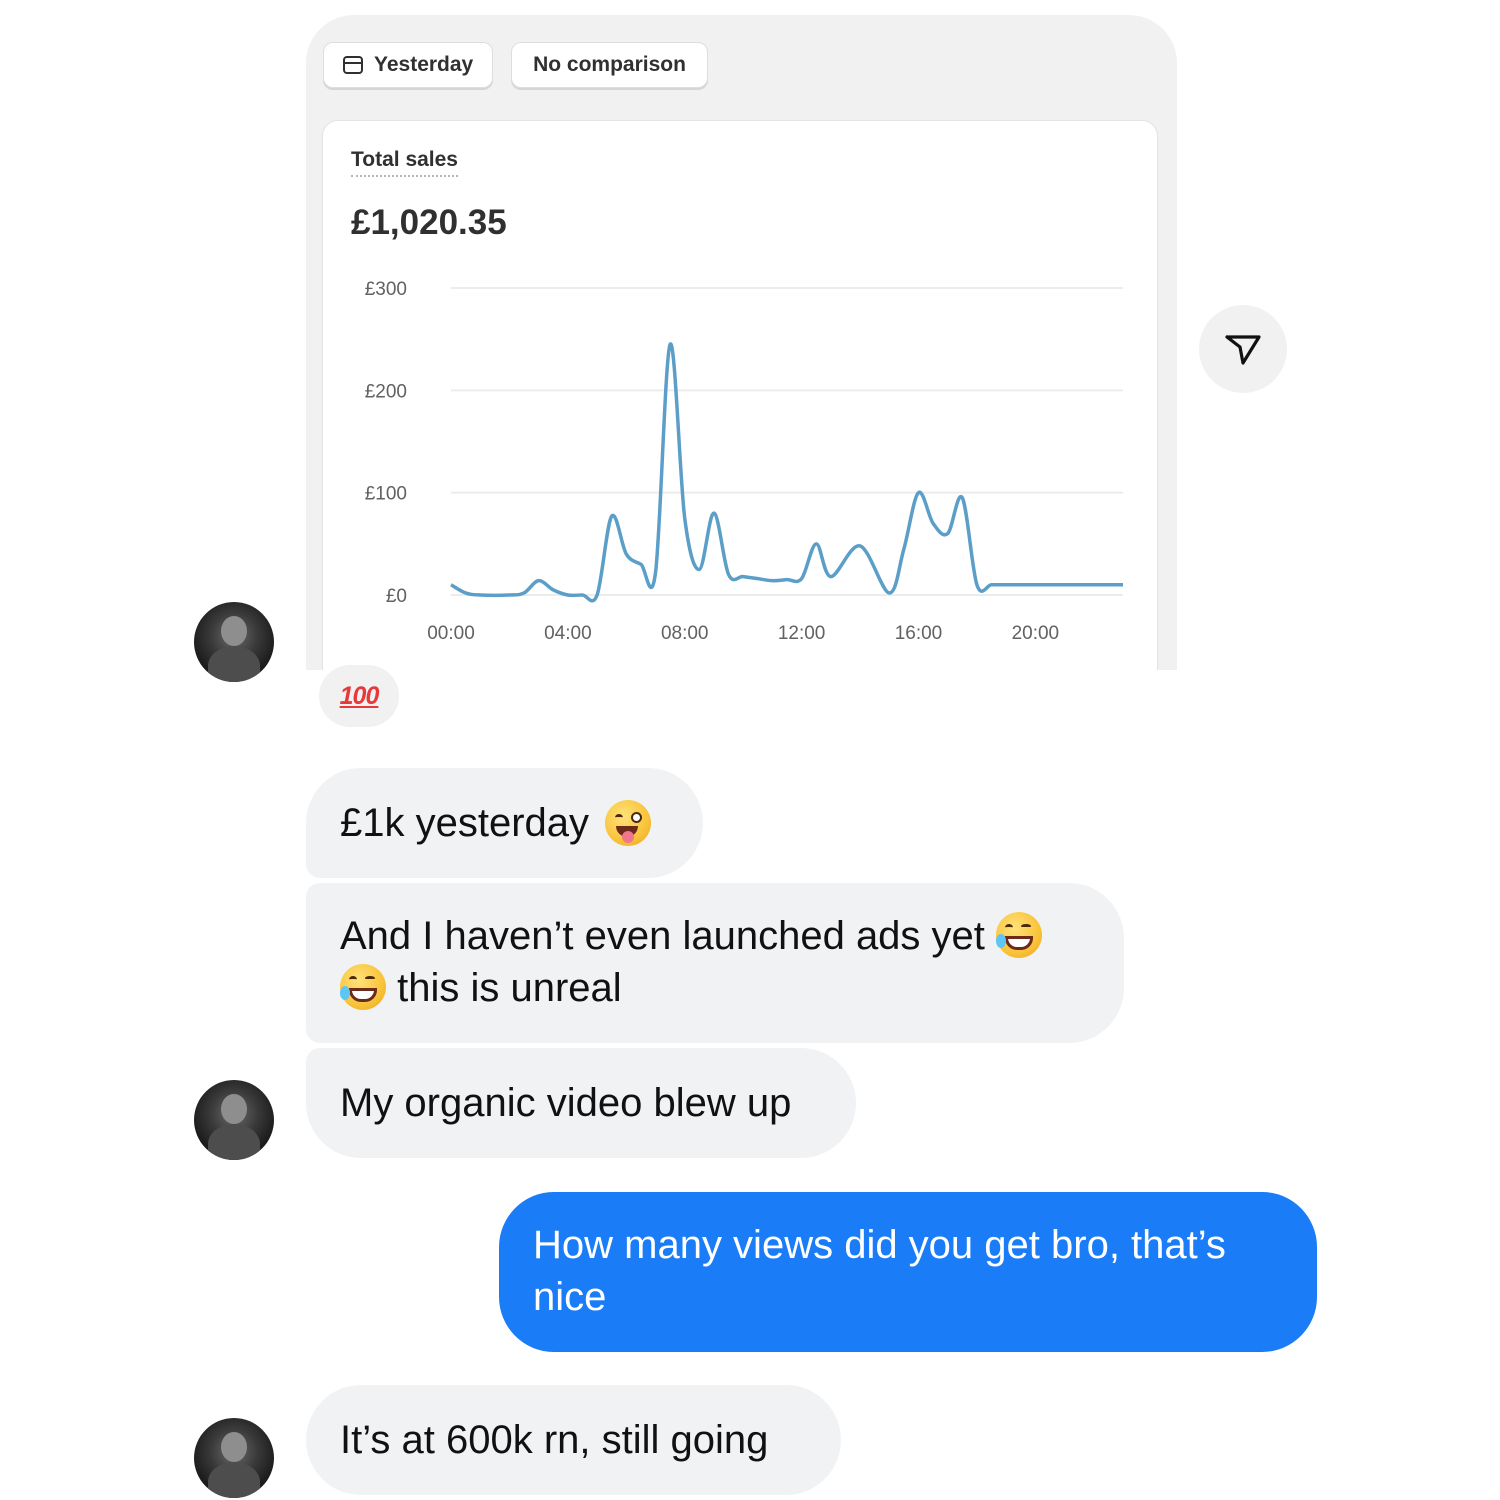 This screenshot has width=1500, height=1500. What do you see at coordinates (802, 633) in the screenshot?
I see `x-tick-label: 12:00` at bounding box center [802, 633].